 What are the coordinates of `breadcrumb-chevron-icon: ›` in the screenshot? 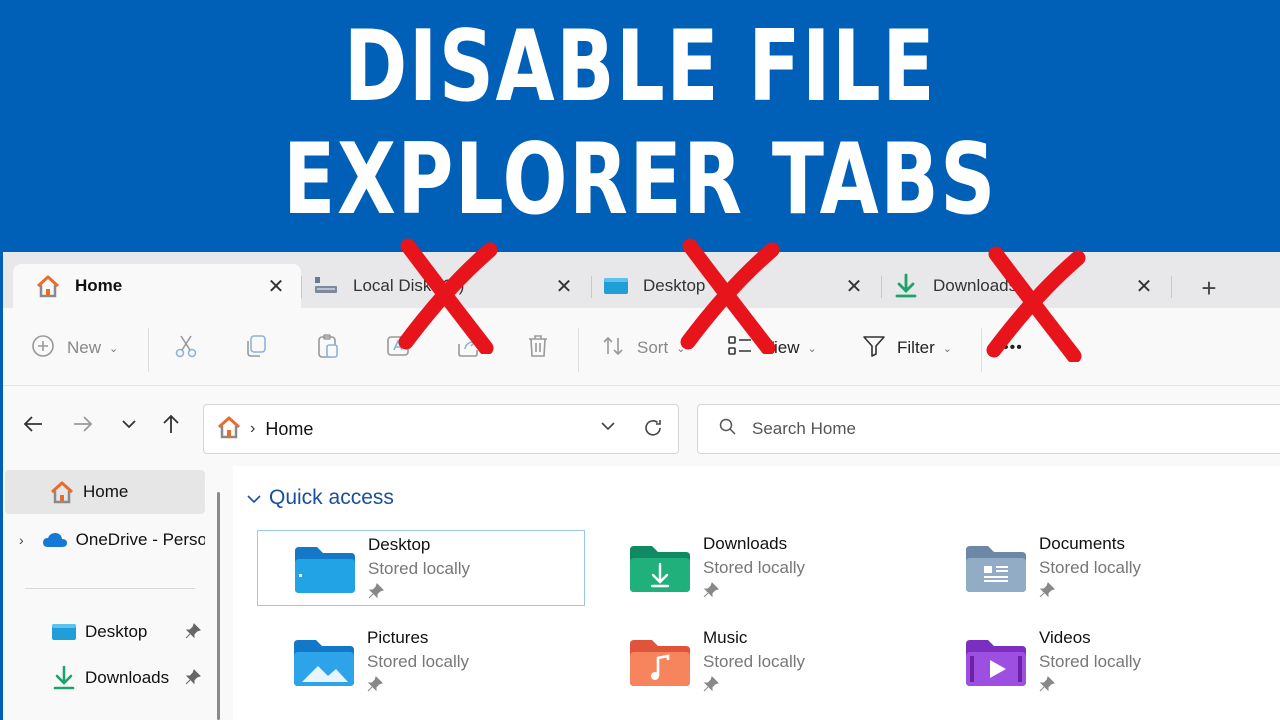 It's located at (253, 428).